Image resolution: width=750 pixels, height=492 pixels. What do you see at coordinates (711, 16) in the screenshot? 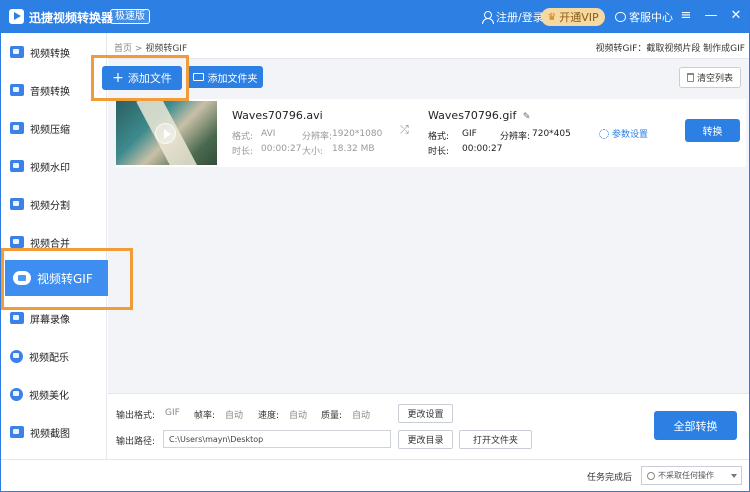
I see `minimize-icon: —` at bounding box center [711, 16].